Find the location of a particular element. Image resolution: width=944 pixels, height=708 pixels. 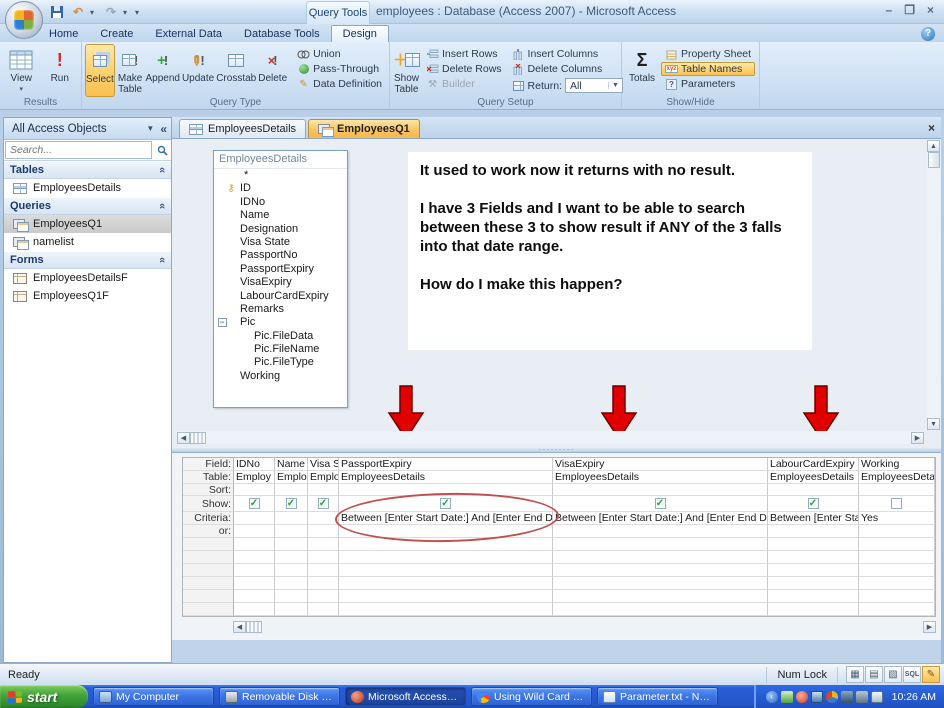

insert-columns-button: Insert Columns is located at coordinates (567, 54).